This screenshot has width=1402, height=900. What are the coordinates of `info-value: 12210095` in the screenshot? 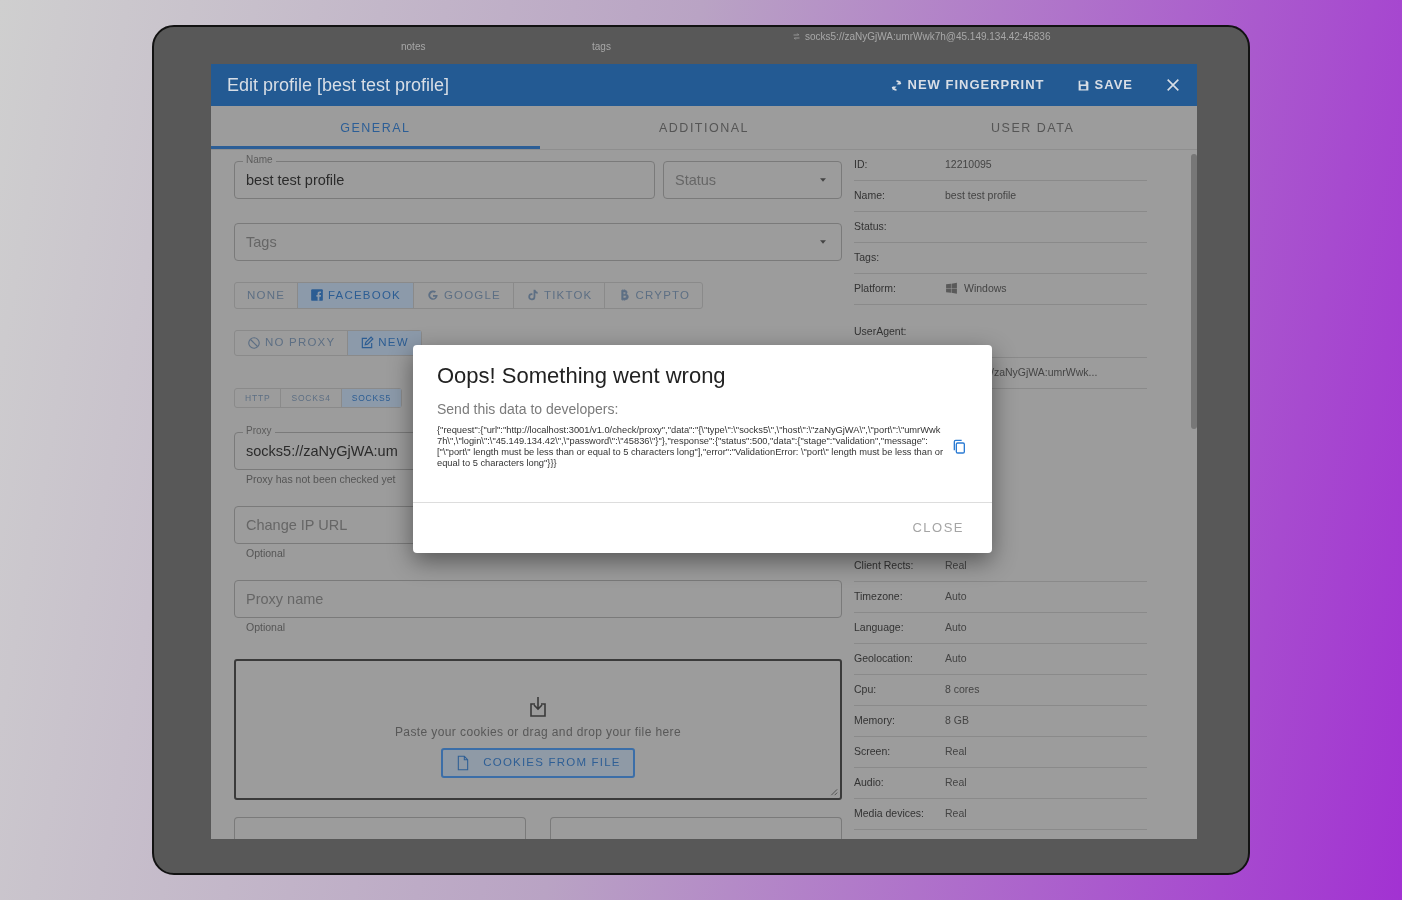 It's located at (968, 164).